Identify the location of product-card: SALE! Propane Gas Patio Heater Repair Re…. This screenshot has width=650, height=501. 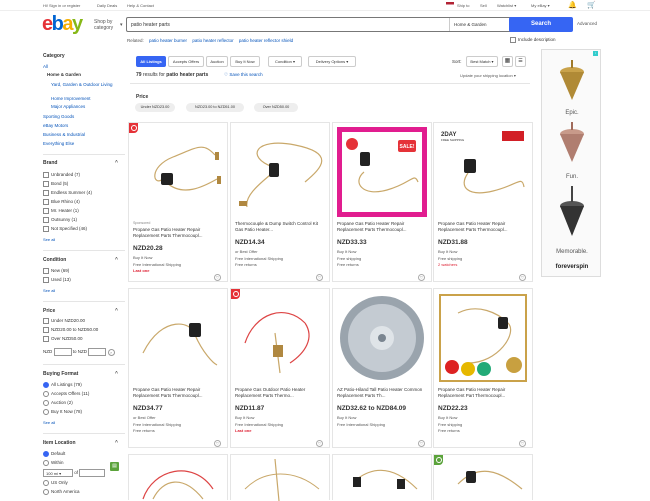
(382, 202).